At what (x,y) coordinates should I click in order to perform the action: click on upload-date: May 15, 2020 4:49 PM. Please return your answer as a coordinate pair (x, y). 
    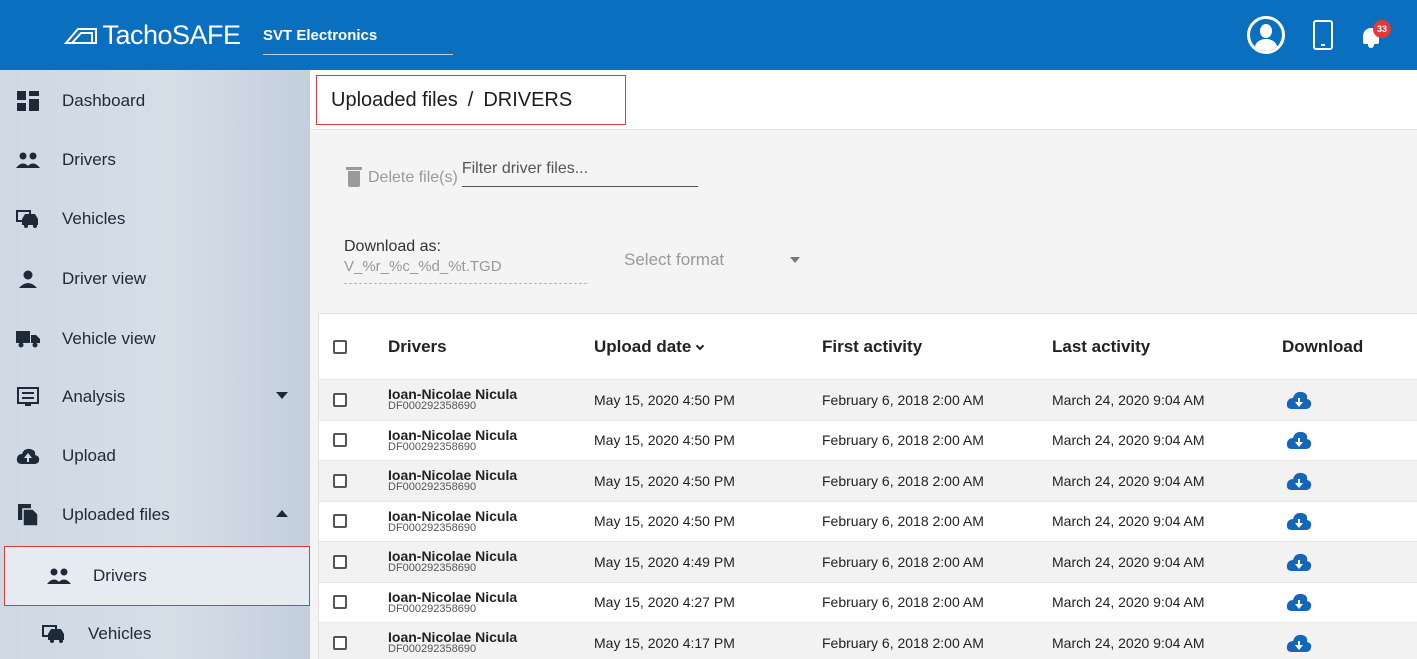
    Looking at the image, I should click on (664, 561).